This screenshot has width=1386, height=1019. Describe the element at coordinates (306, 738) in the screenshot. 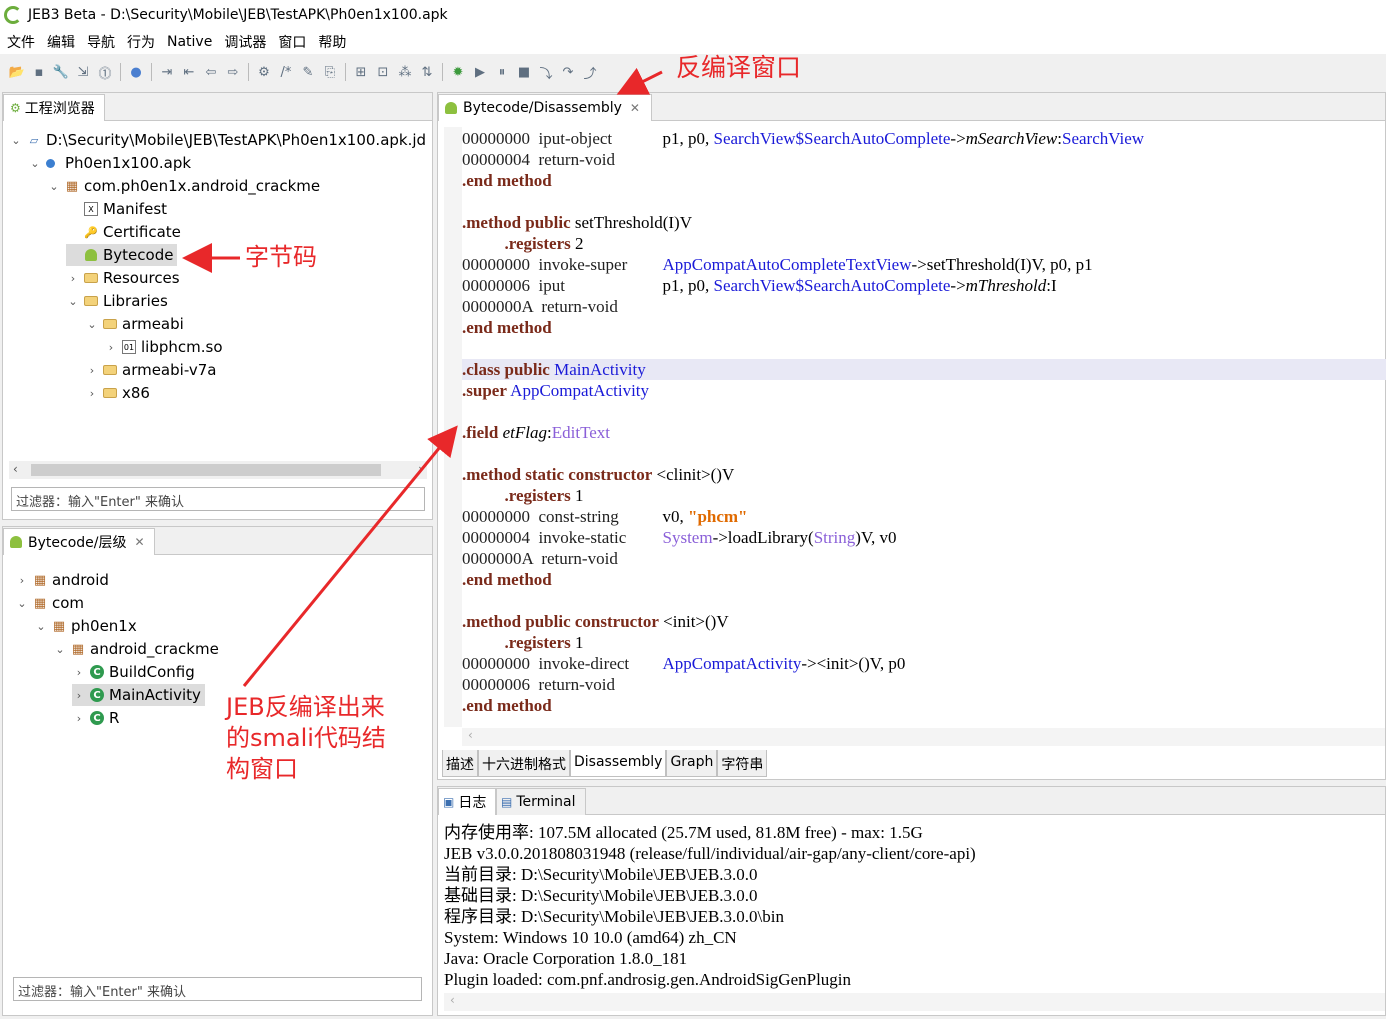

I see `annotation-smali-window: JEB反编译出来 的smali代码结 构窗口` at that location.